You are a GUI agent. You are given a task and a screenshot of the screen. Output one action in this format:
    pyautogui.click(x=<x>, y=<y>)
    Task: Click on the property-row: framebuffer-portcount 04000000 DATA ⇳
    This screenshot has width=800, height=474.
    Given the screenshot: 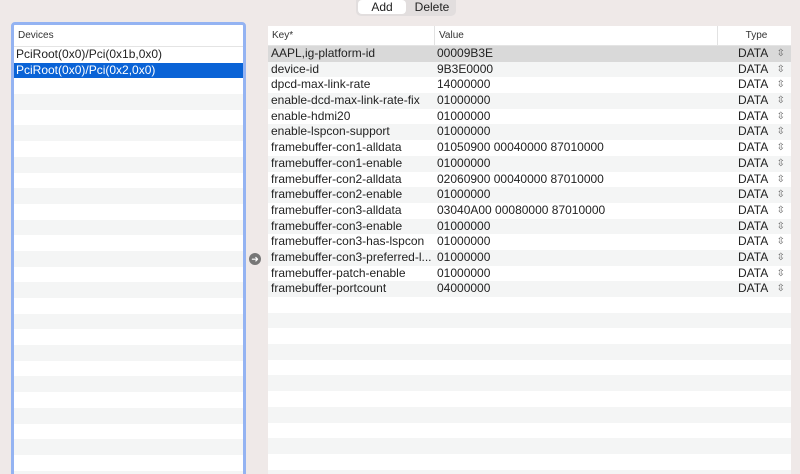 What is the action you would take?
    pyautogui.click(x=529, y=289)
    